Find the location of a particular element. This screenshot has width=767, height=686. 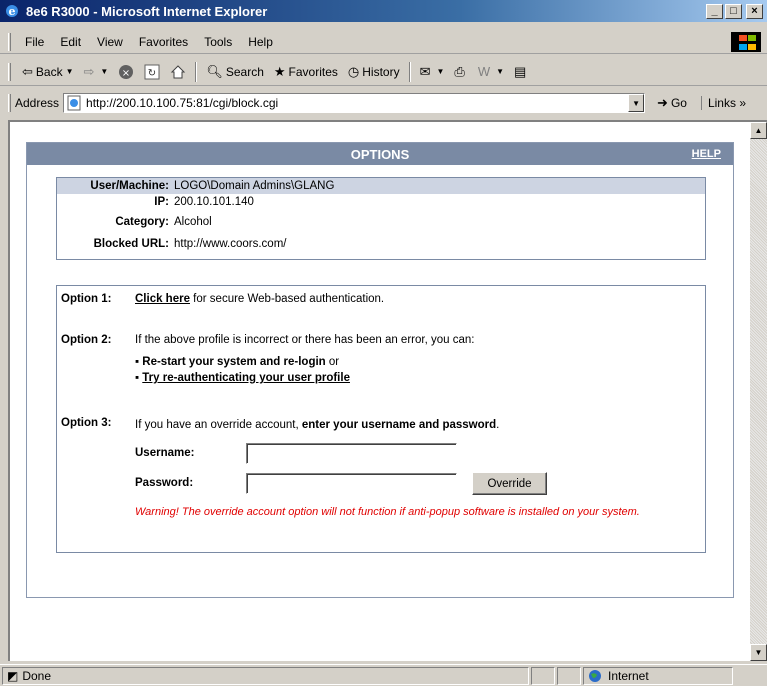

back-dropdown-icon: ▼ is located at coordinates (70, 71).